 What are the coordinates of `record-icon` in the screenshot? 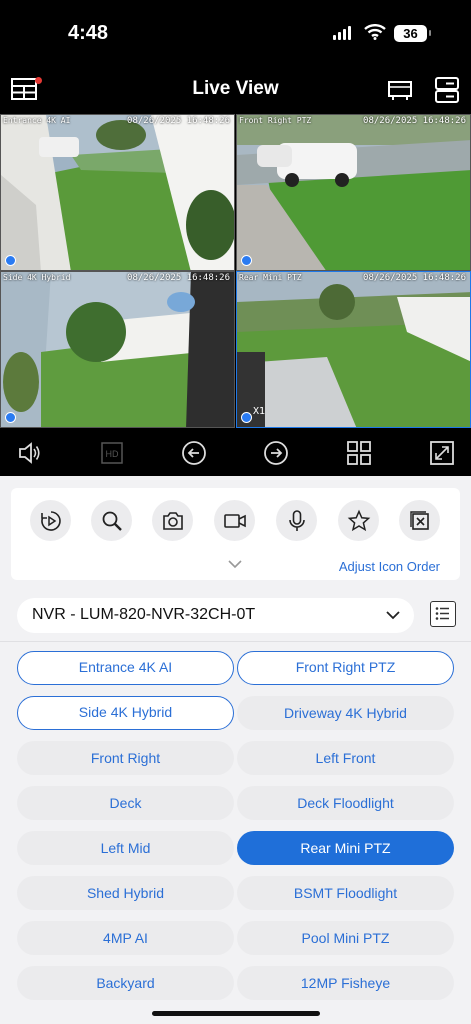 It's located at (234, 520).